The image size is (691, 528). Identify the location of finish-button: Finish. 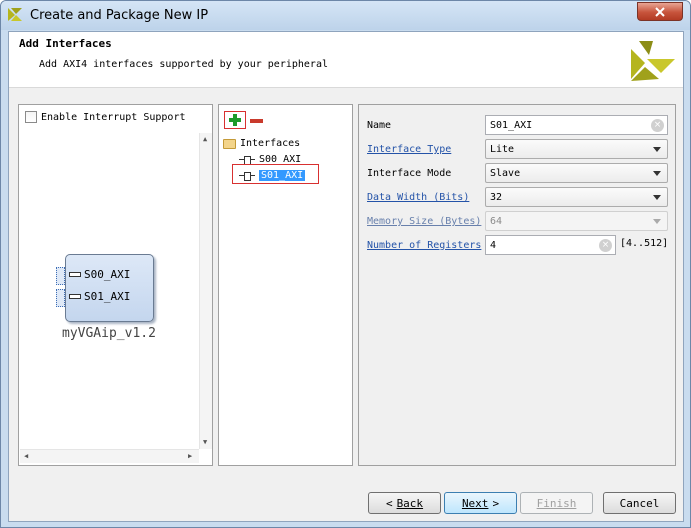
(556, 503).